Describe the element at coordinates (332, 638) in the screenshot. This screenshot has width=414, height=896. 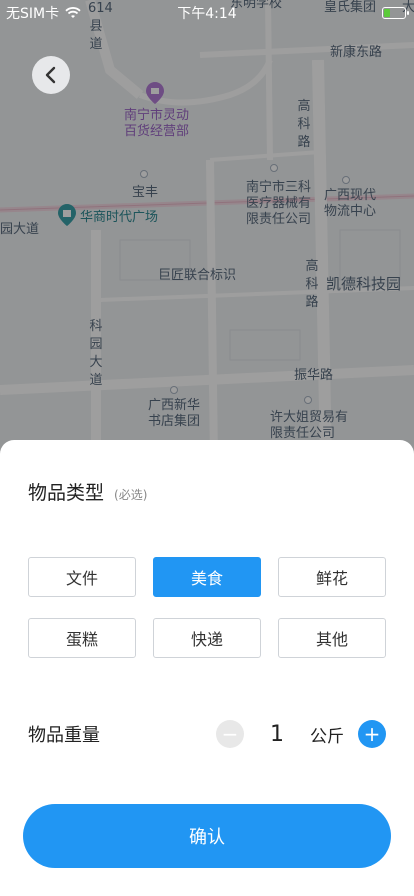
I see `option-other: 其他` at that location.